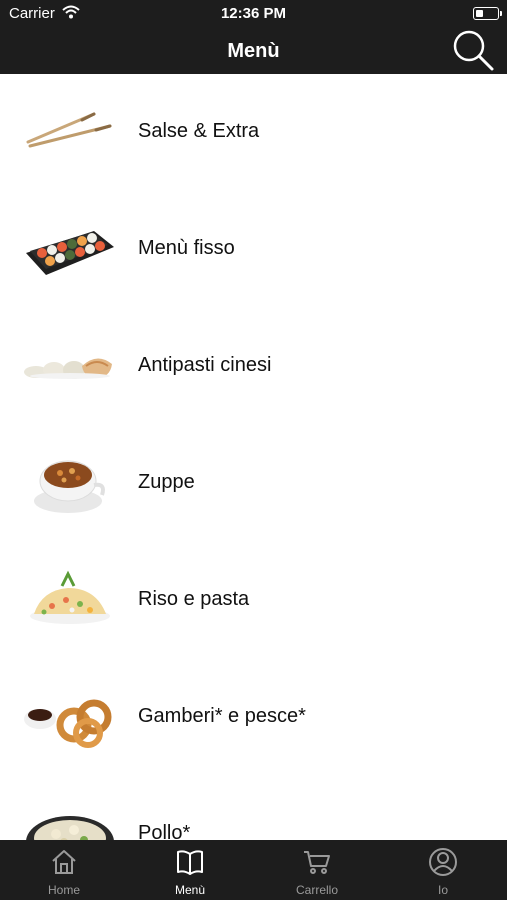 This screenshot has width=507, height=900. Describe the element at coordinates (186, 248) in the screenshot. I see `category-label: Menù fisso` at that location.